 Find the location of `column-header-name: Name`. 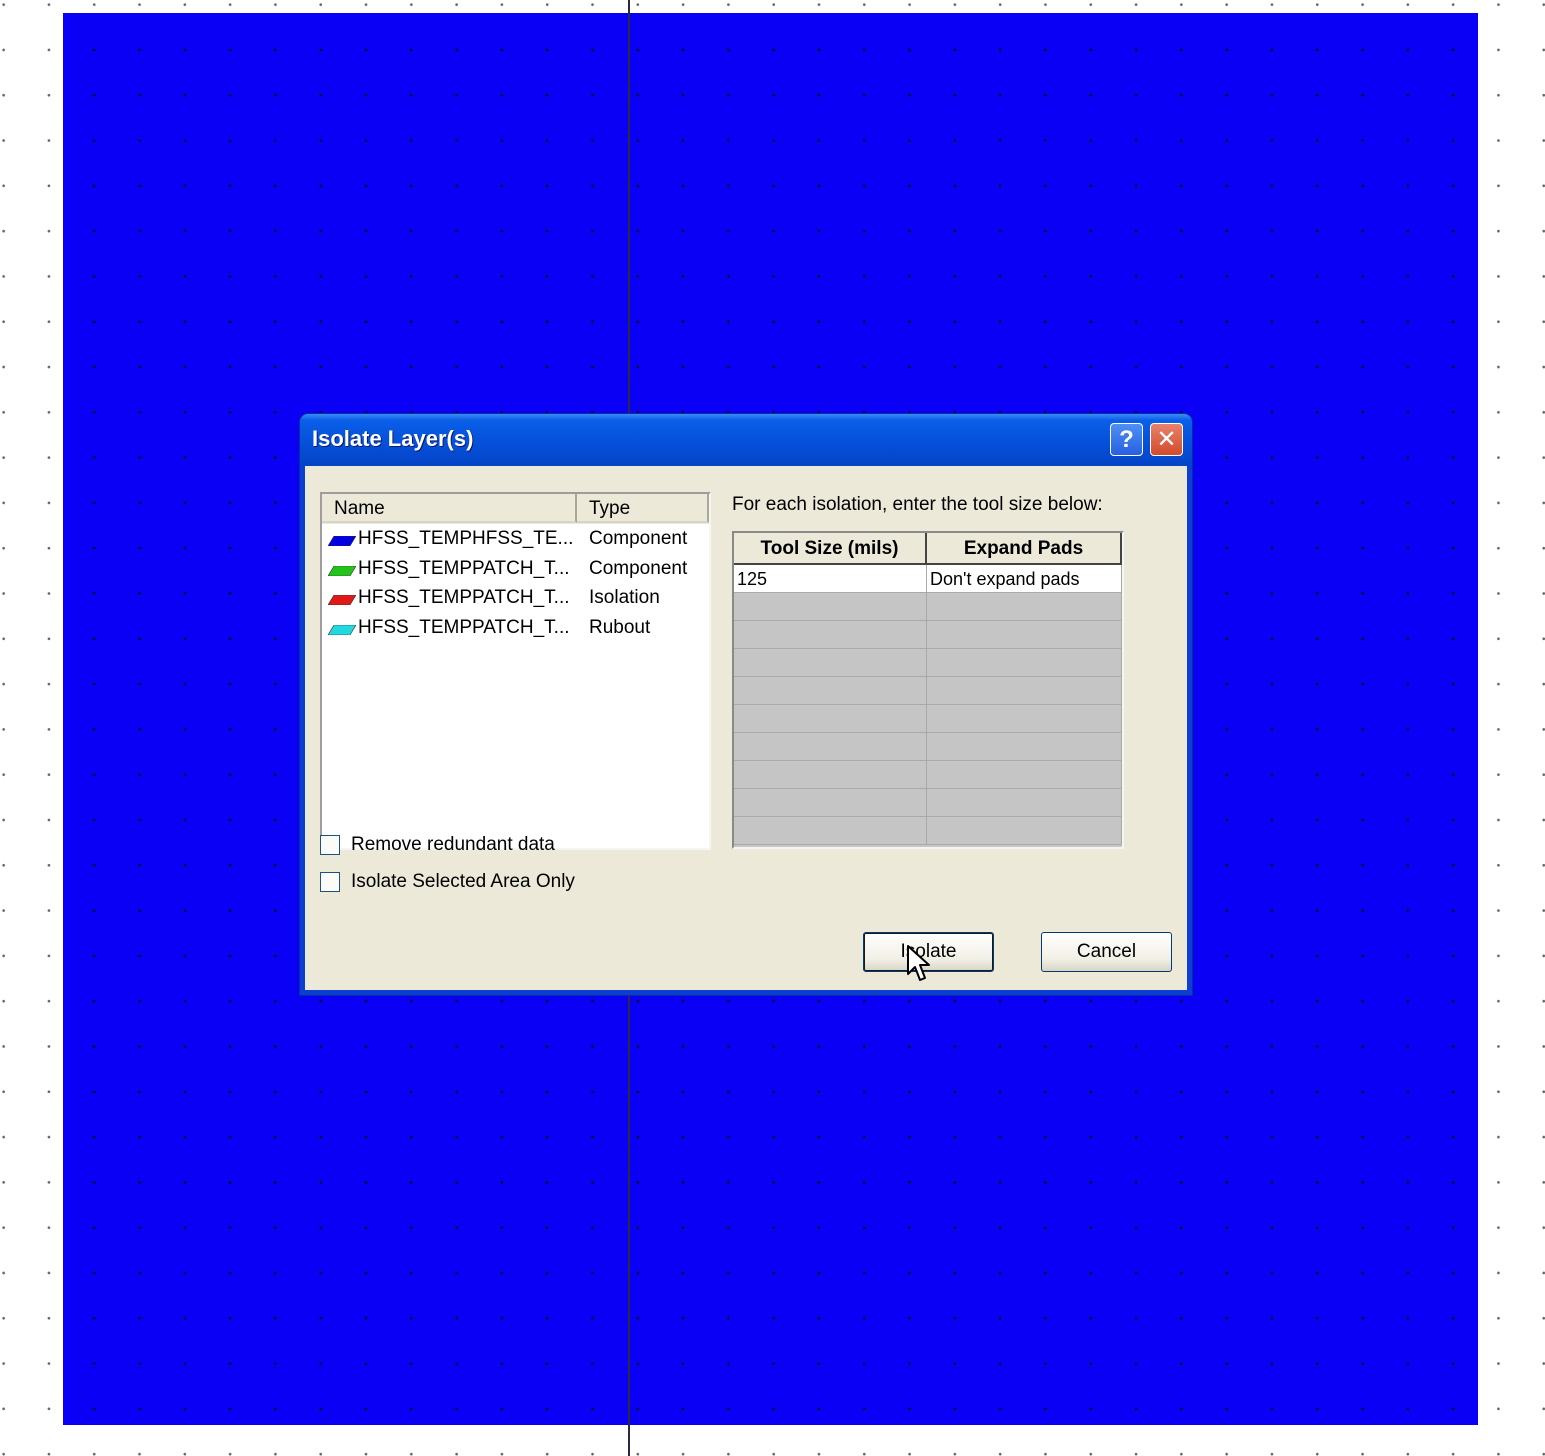

column-header-name: Name is located at coordinates (449, 508).